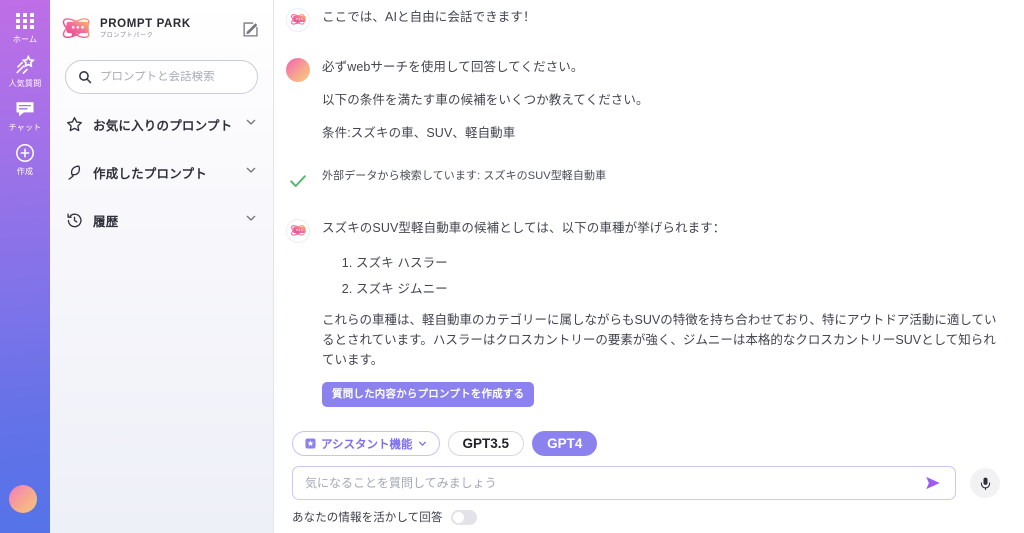 The width and height of the screenshot is (1024, 533). Describe the element at coordinates (453, 67) in the screenshot. I see `user-line: 必ずwebサーチを使用して回答してください。` at that location.